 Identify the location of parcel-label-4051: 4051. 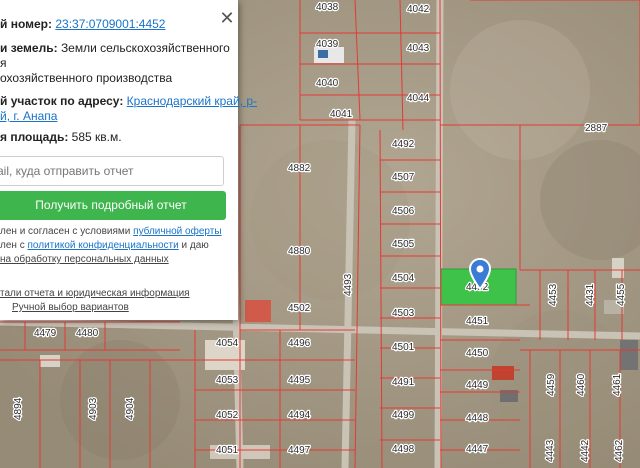
(227, 450).